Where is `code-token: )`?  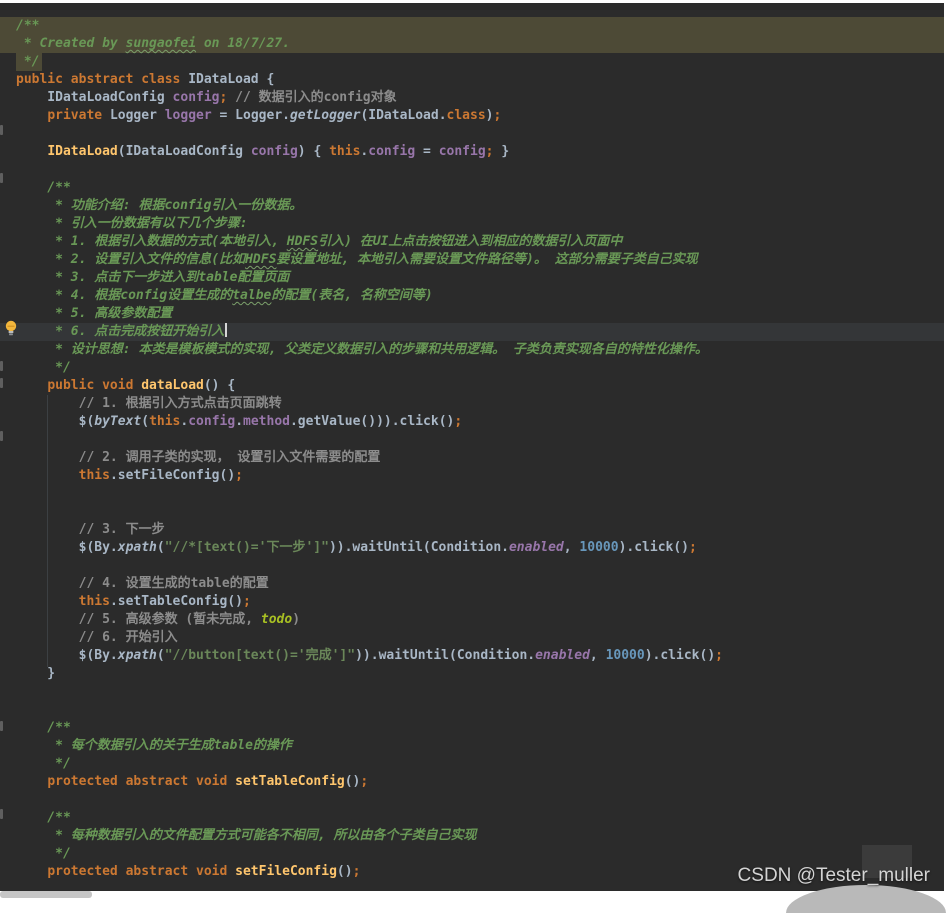 code-token: ) is located at coordinates (489, 115).